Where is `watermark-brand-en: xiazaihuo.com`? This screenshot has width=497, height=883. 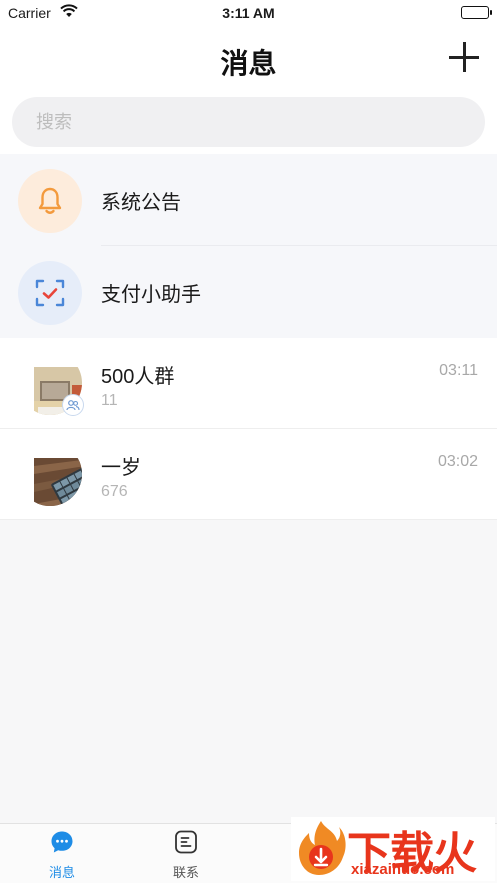 watermark-brand-en: xiazaihuo.com is located at coordinates (403, 869).